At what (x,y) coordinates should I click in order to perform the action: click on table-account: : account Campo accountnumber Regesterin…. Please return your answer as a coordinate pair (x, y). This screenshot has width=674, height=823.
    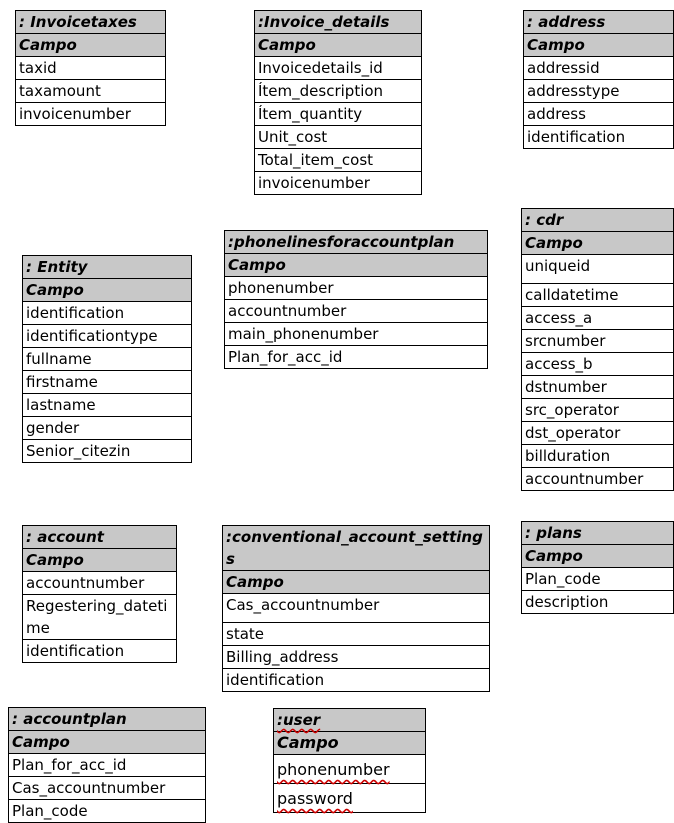
    Looking at the image, I should click on (99, 594).